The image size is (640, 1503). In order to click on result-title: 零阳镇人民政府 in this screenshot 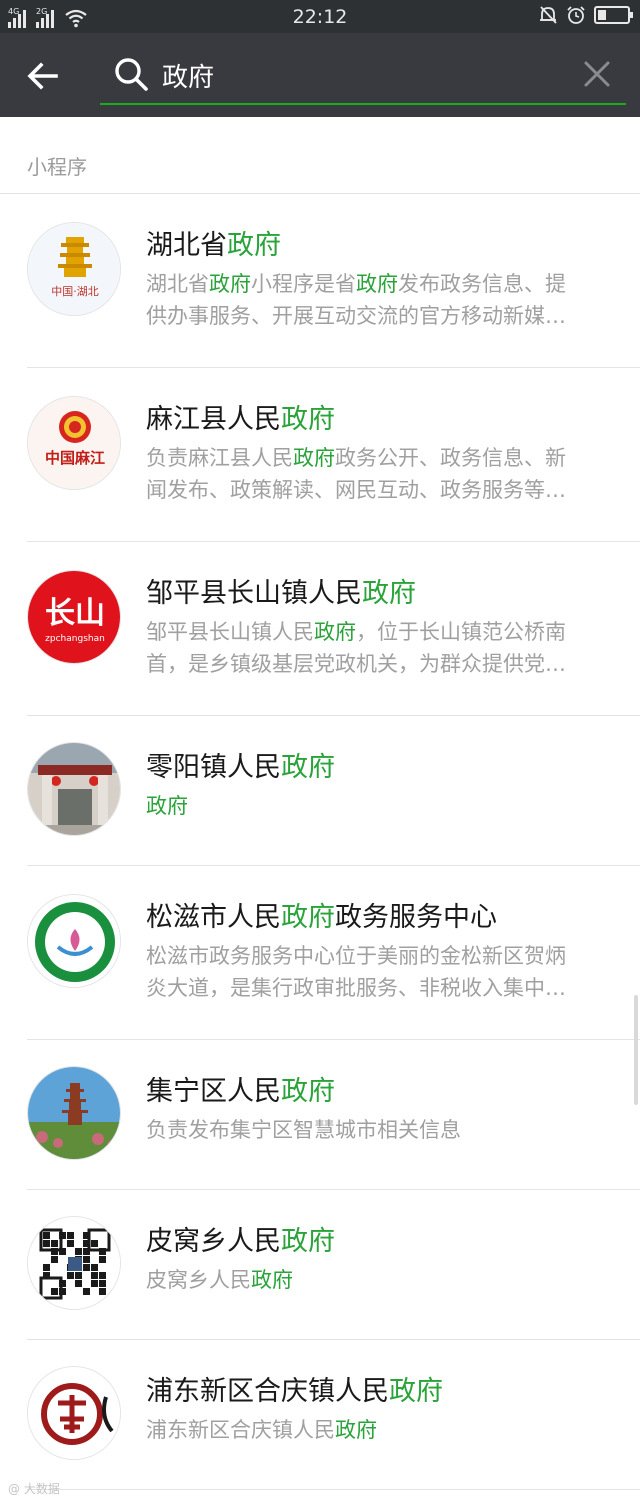, I will do `click(240, 767)`.